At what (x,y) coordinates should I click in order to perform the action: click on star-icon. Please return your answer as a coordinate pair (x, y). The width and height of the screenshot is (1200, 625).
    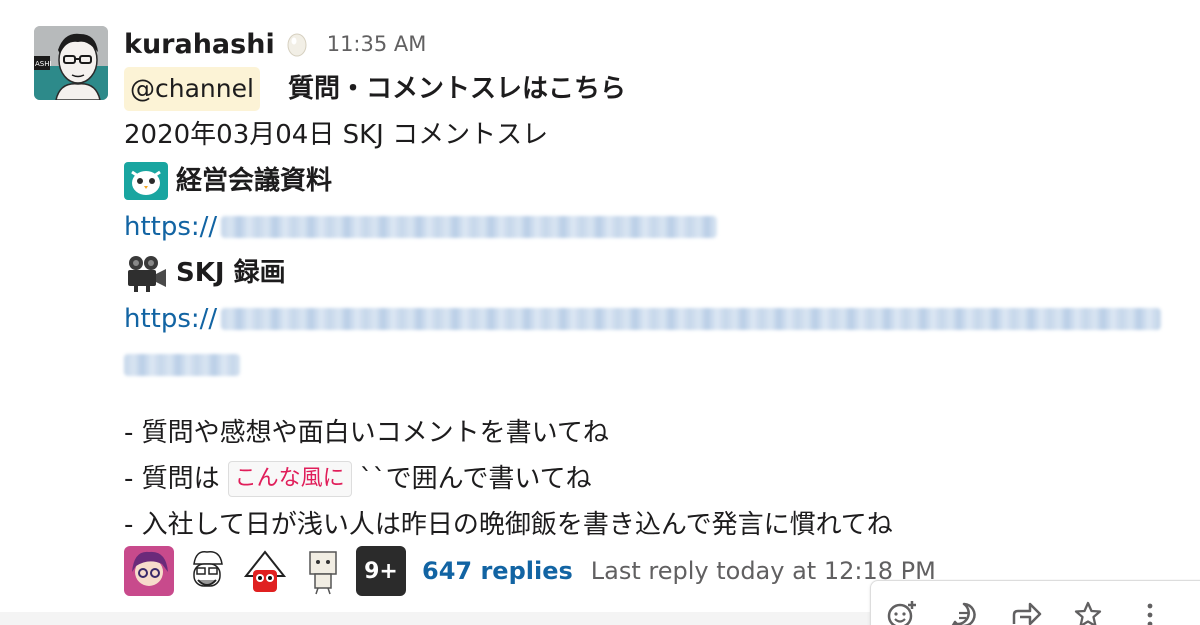
    Looking at the image, I should click on (1088, 613).